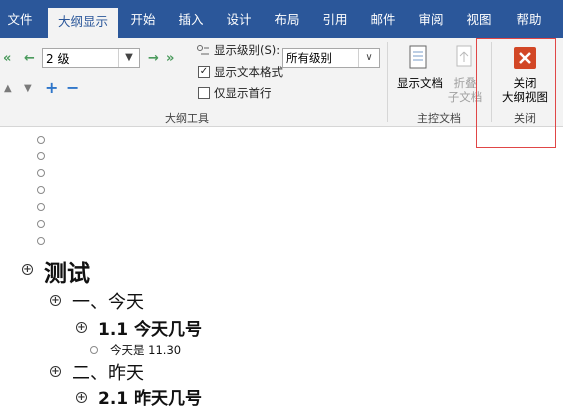  I want to click on move-down-icon: ▼, so click(28, 88).